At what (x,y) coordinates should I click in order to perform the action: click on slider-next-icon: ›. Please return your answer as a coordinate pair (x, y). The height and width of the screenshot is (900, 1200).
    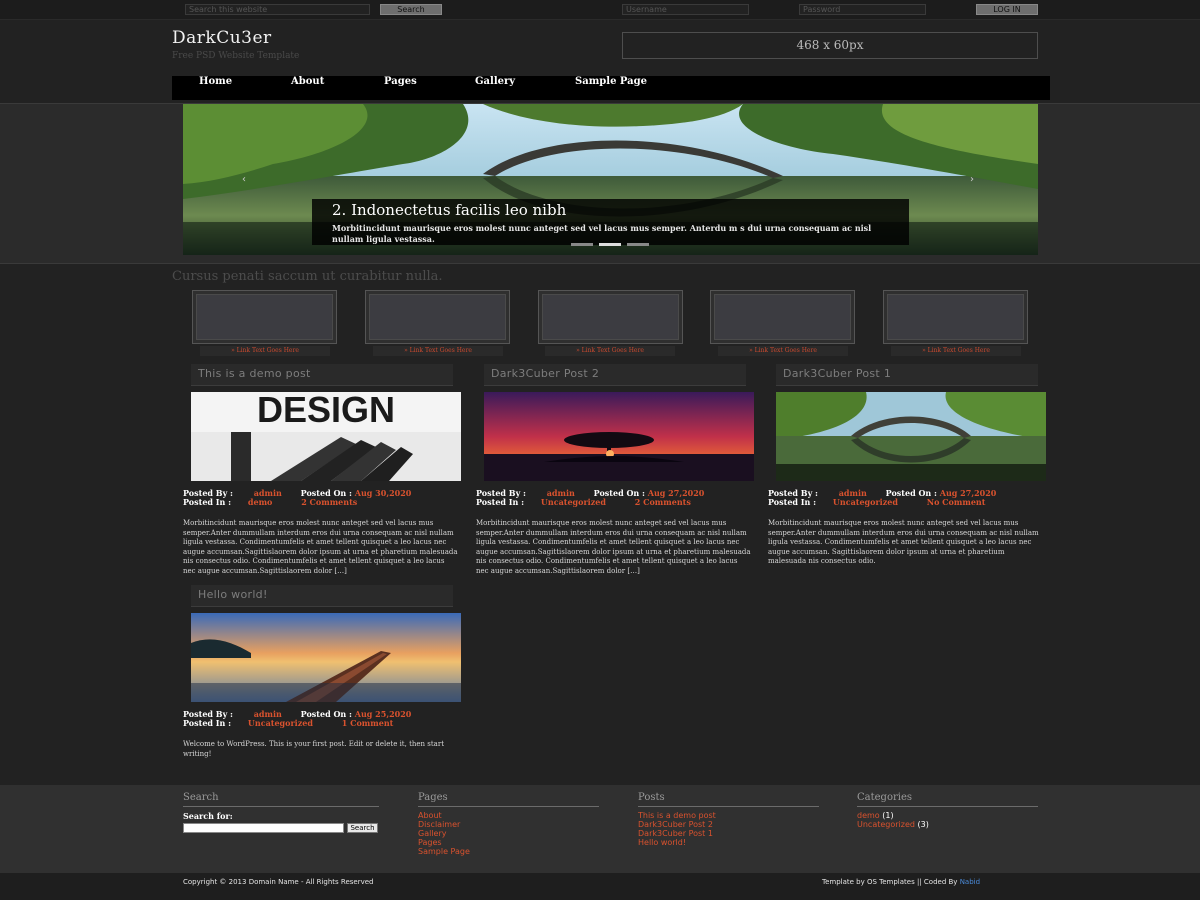
    Looking at the image, I should click on (972, 179).